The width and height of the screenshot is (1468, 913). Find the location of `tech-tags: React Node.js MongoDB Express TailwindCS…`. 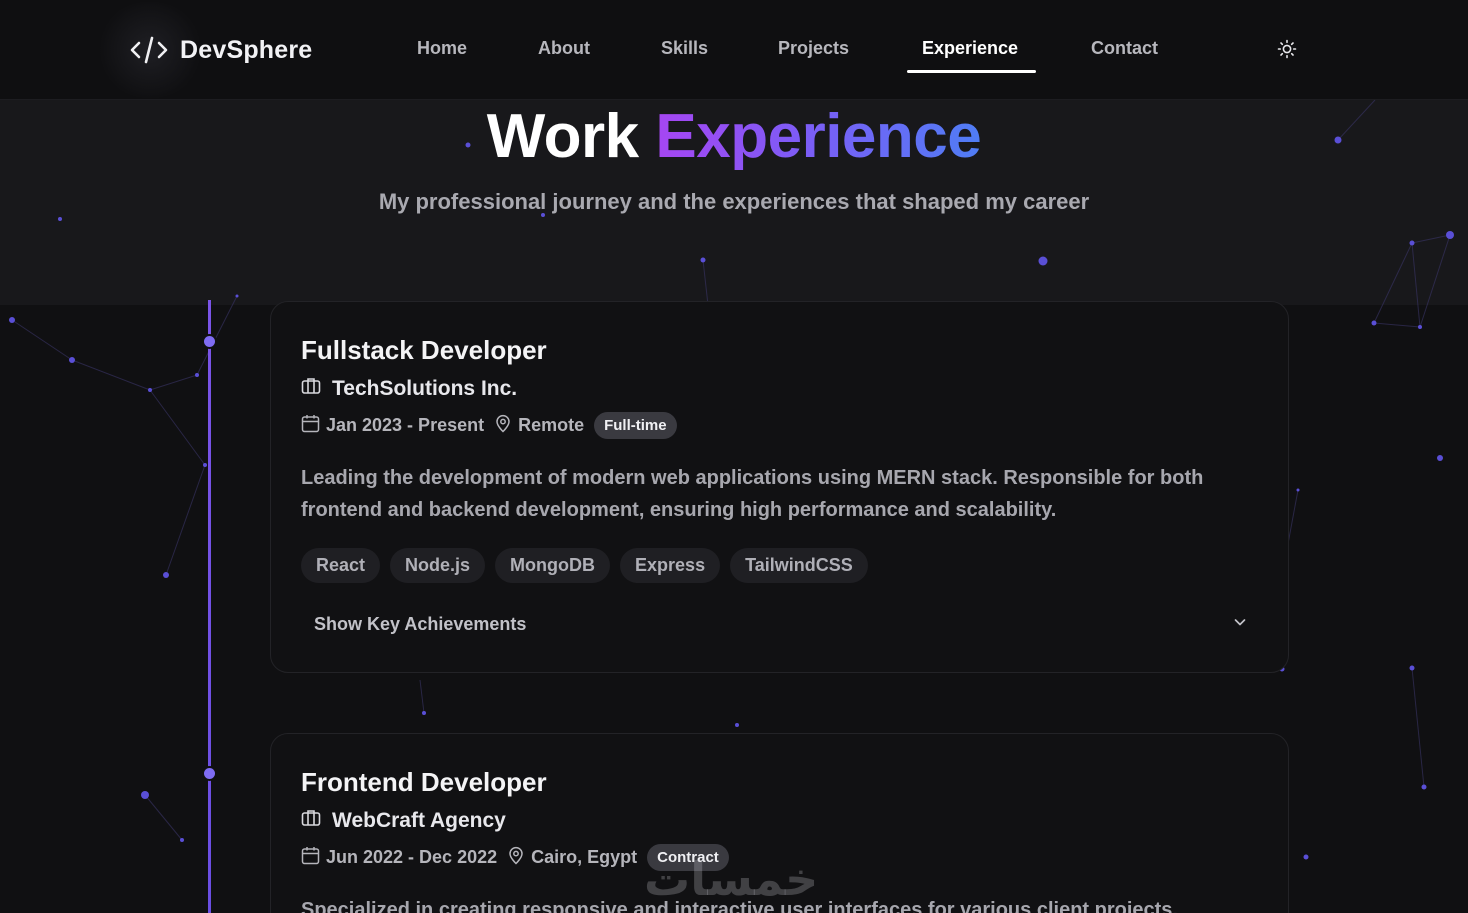

tech-tags: React Node.js MongoDB Express TailwindCS… is located at coordinates (584, 565).